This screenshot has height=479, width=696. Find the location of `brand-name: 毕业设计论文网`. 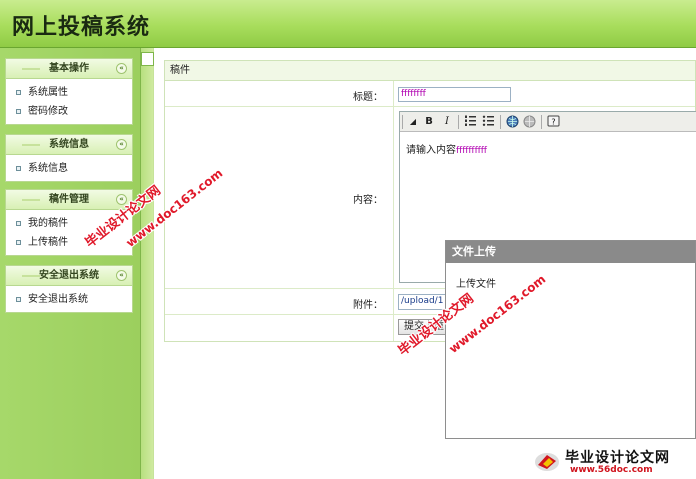

brand-name: 毕业设计论文网 is located at coordinates (617, 458).